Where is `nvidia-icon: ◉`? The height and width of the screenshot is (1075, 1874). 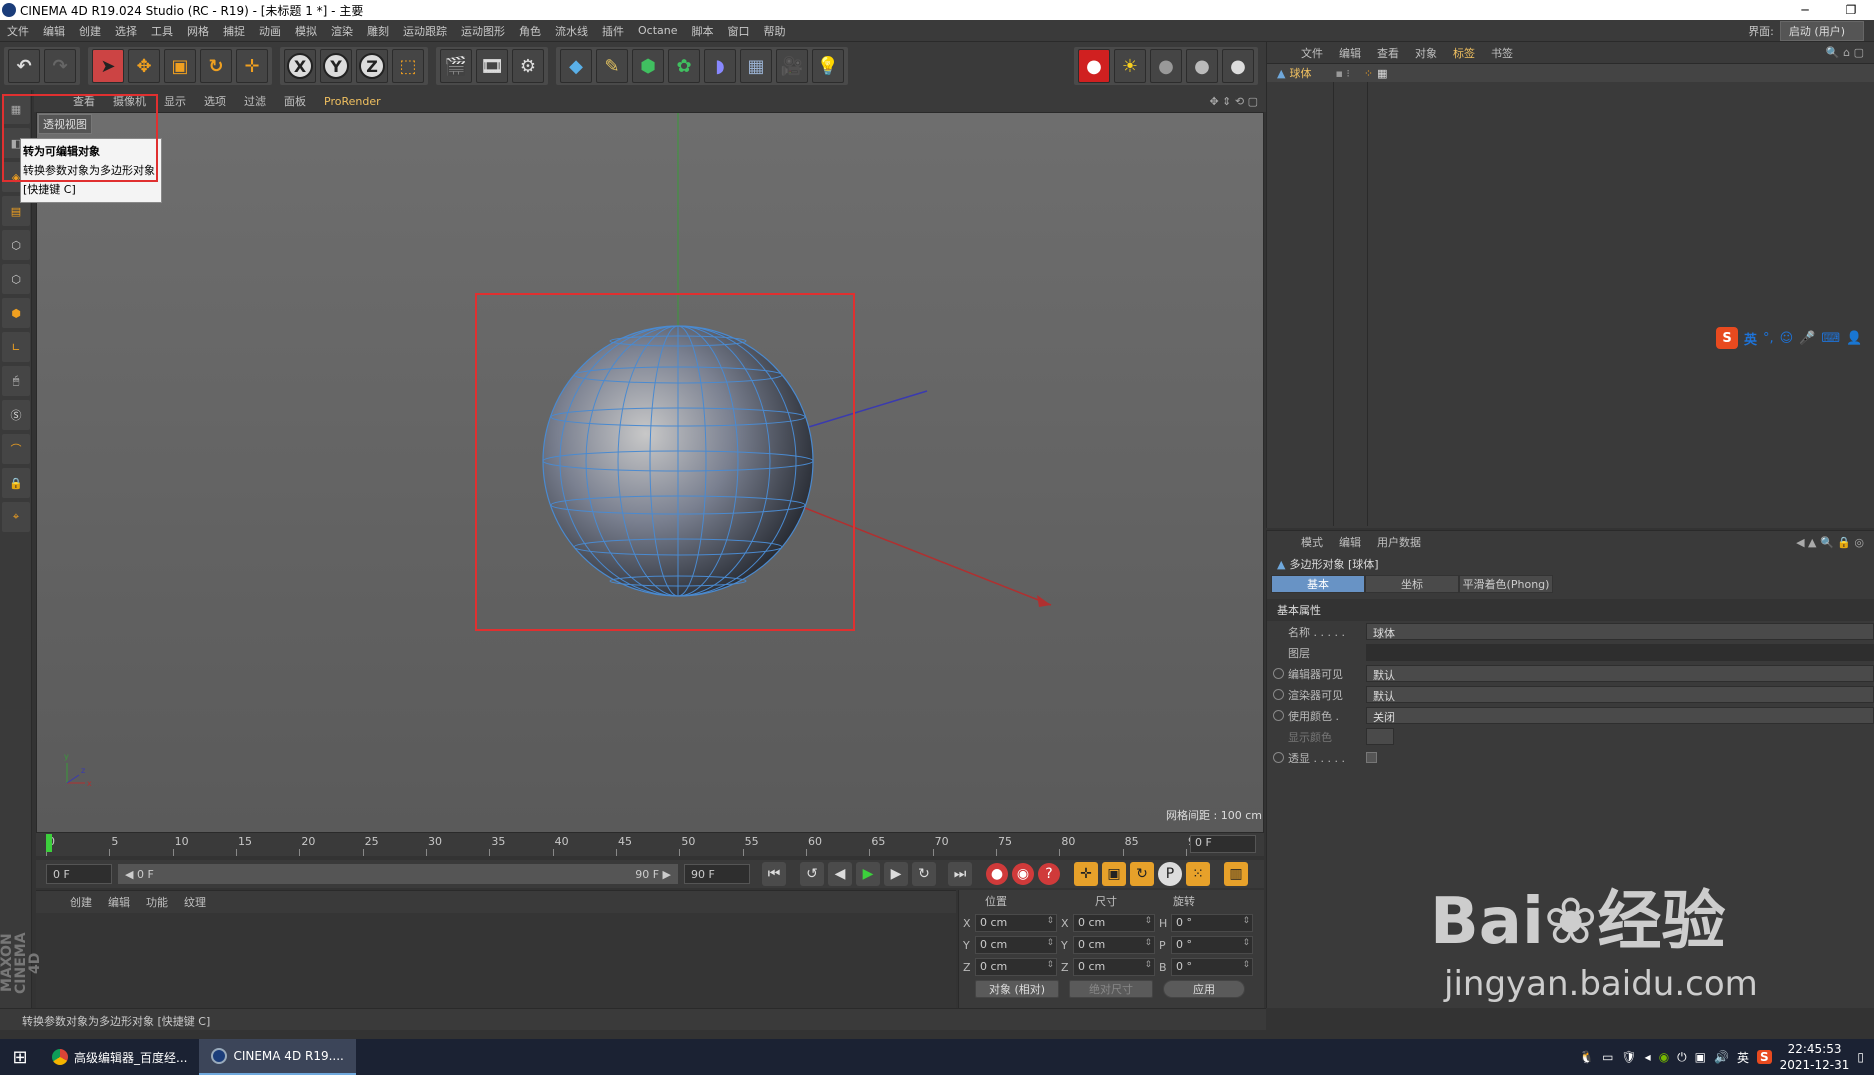
nvidia-icon: ◉ is located at coordinates (1664, 1057).